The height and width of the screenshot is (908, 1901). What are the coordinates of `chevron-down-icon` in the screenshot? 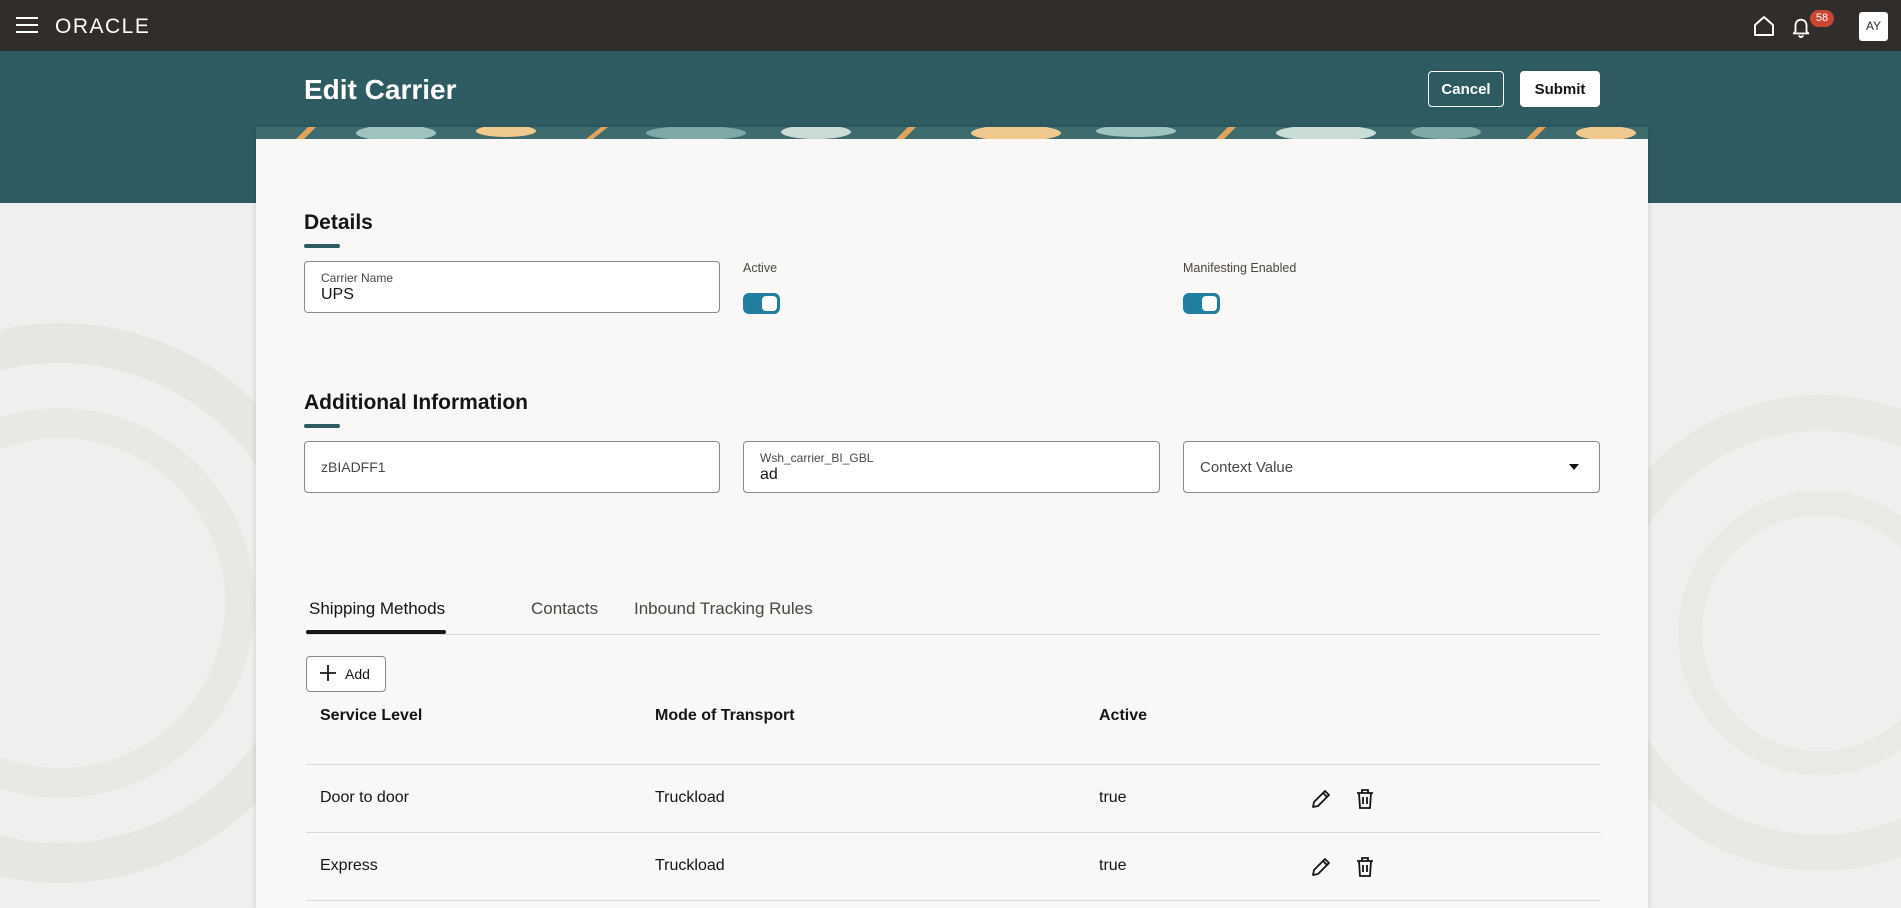 It's located at (1574, 467).